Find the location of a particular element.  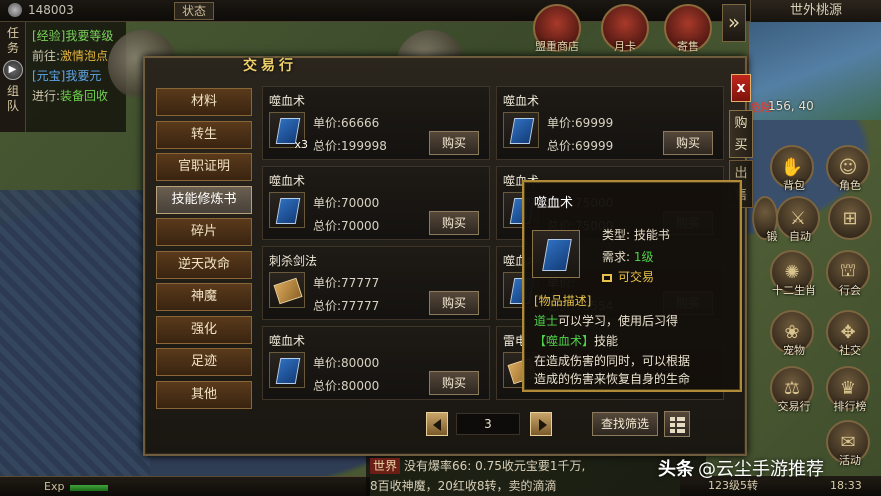

character-label: 角色 is located at coordinates (850, 185).